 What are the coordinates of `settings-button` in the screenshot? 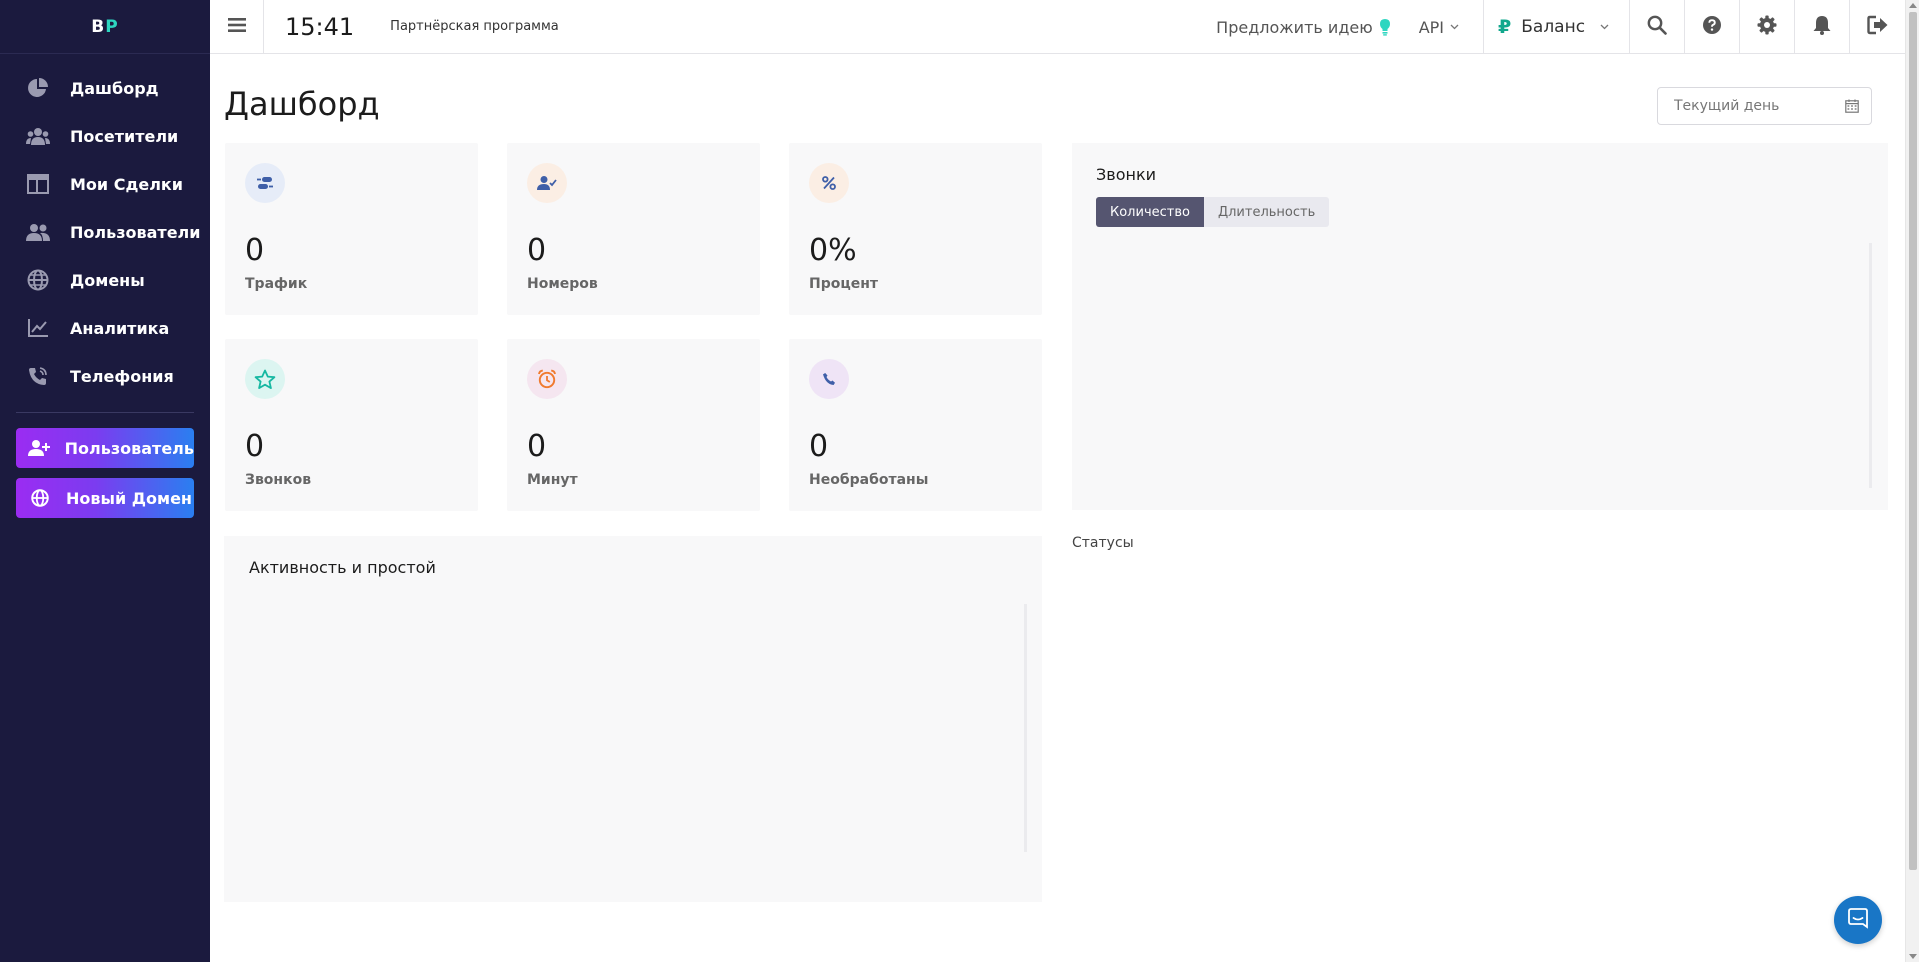 It's located at (1767, 27).